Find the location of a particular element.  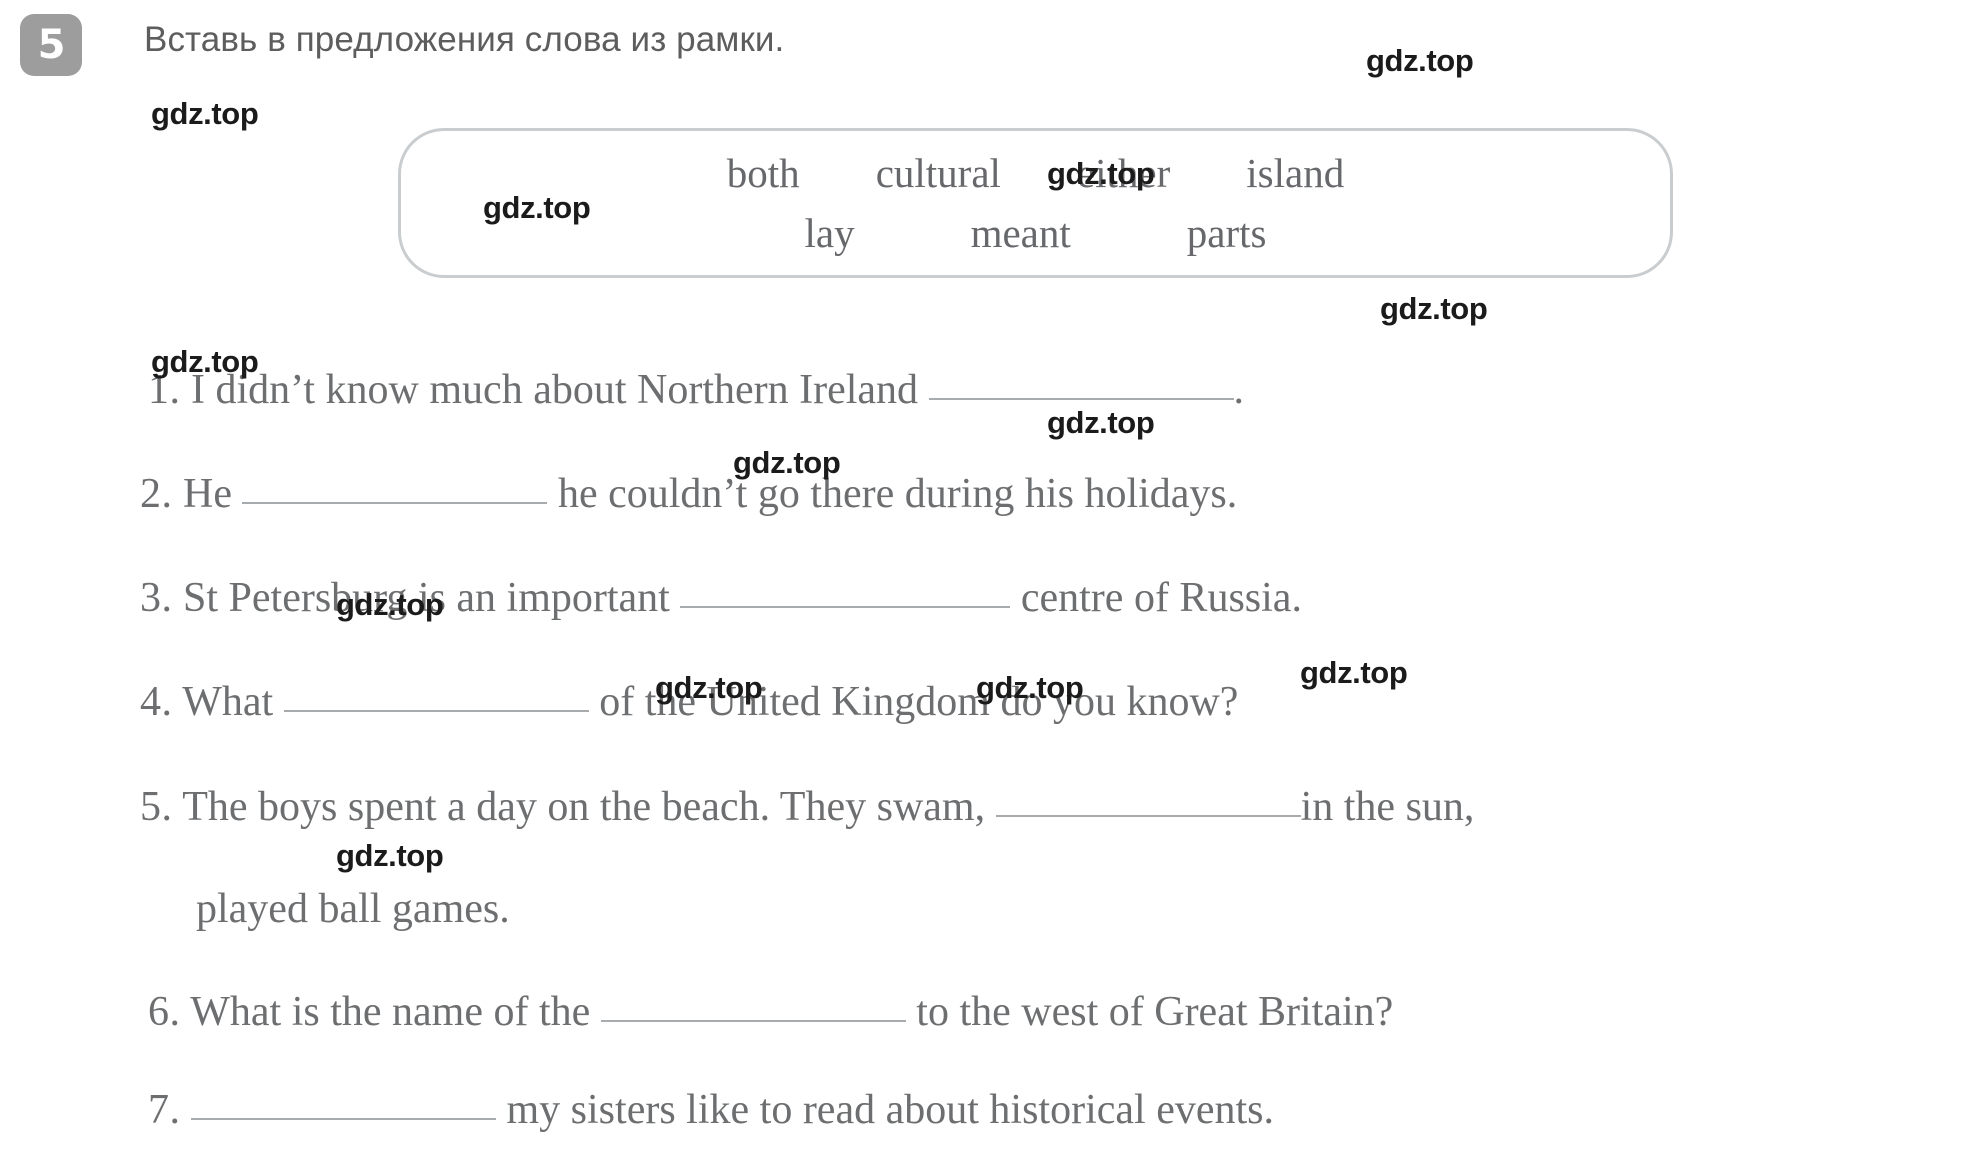

sentence-4-blank is located at coordinates (436, 695).